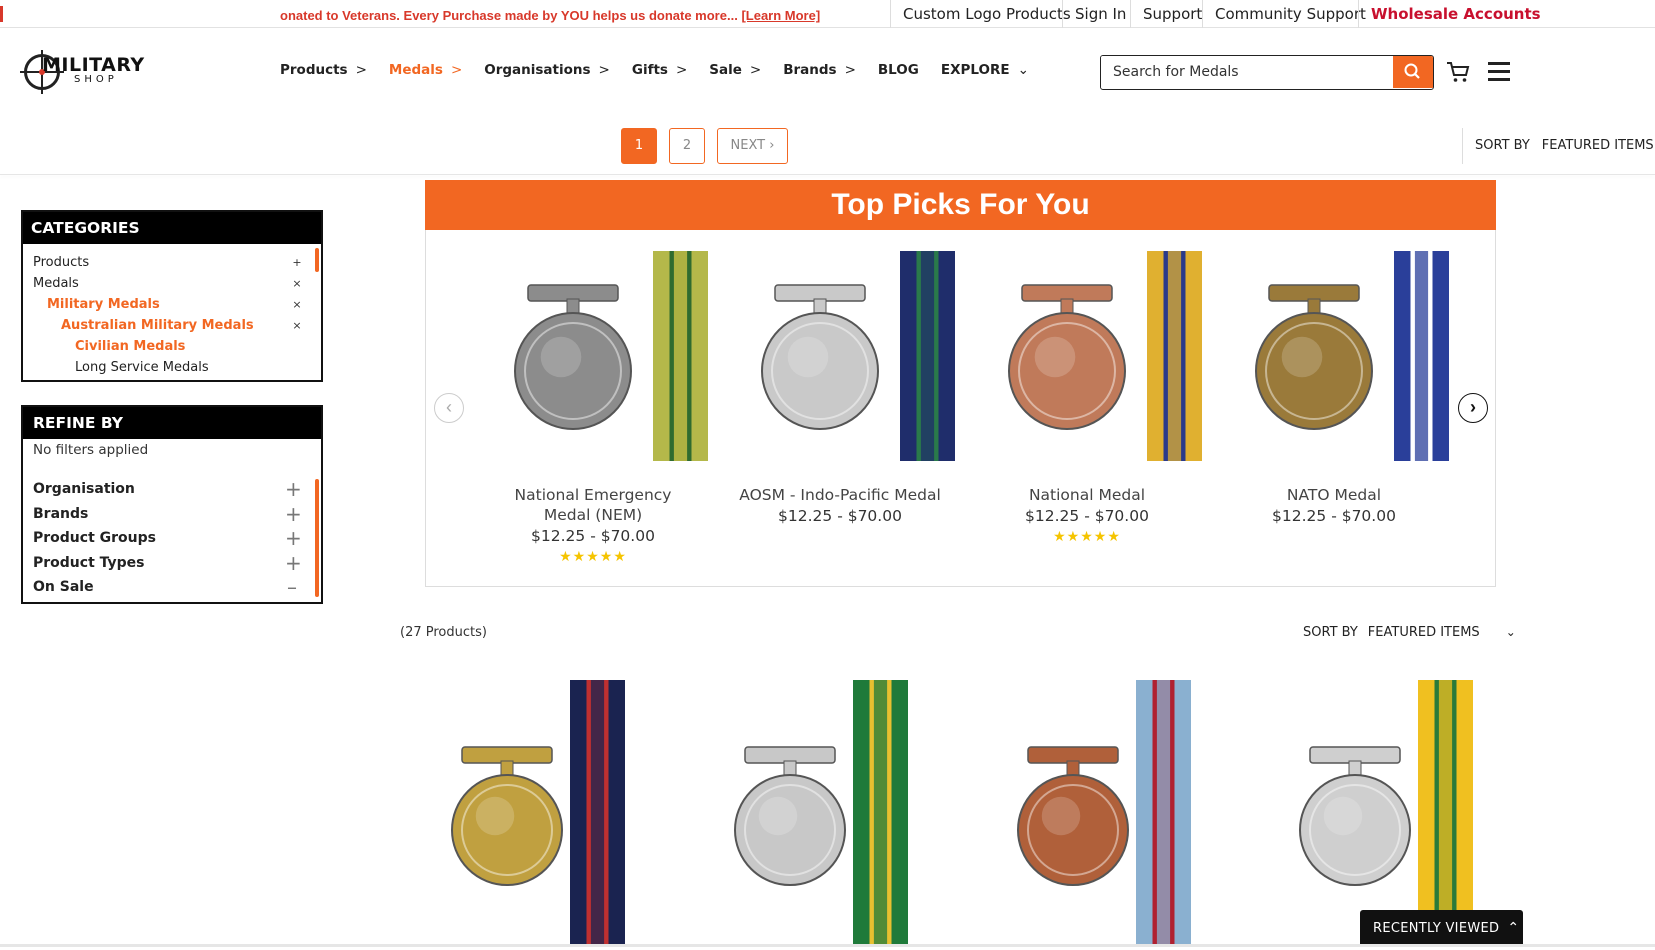 Image resolution: width=1655 pixels, height=950 pixels. Describe the element at coordinates (292, 587) in the screenshot. I see `minus-icon: –` at that location.